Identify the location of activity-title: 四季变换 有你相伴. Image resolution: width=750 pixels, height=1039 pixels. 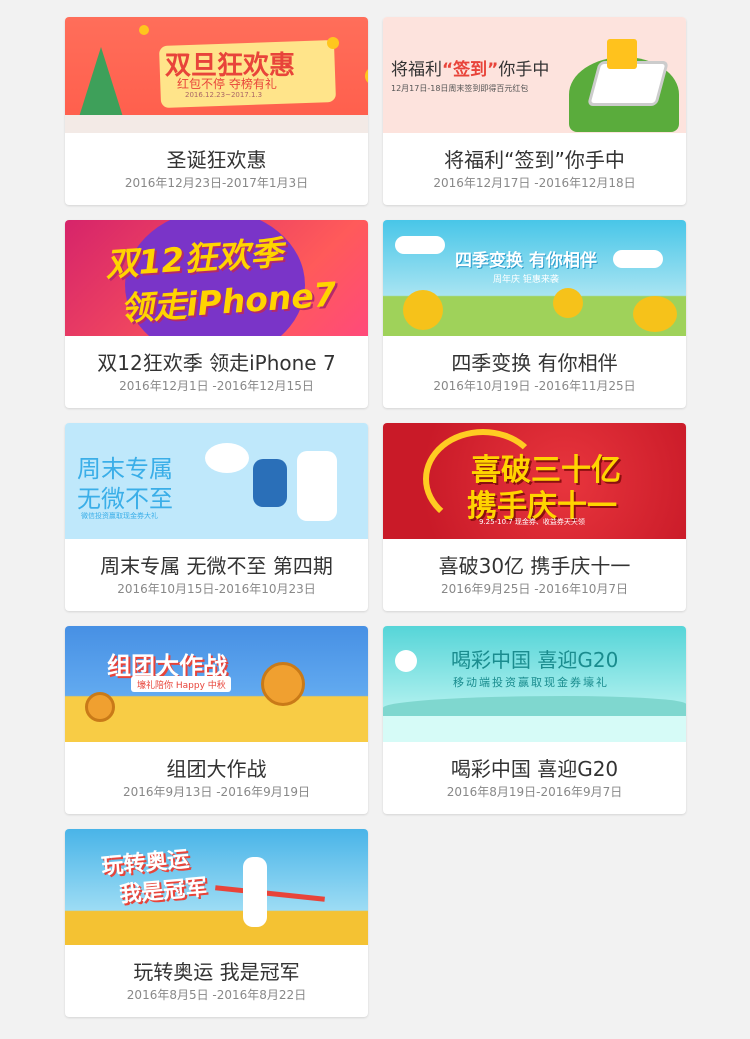
(534, 363).